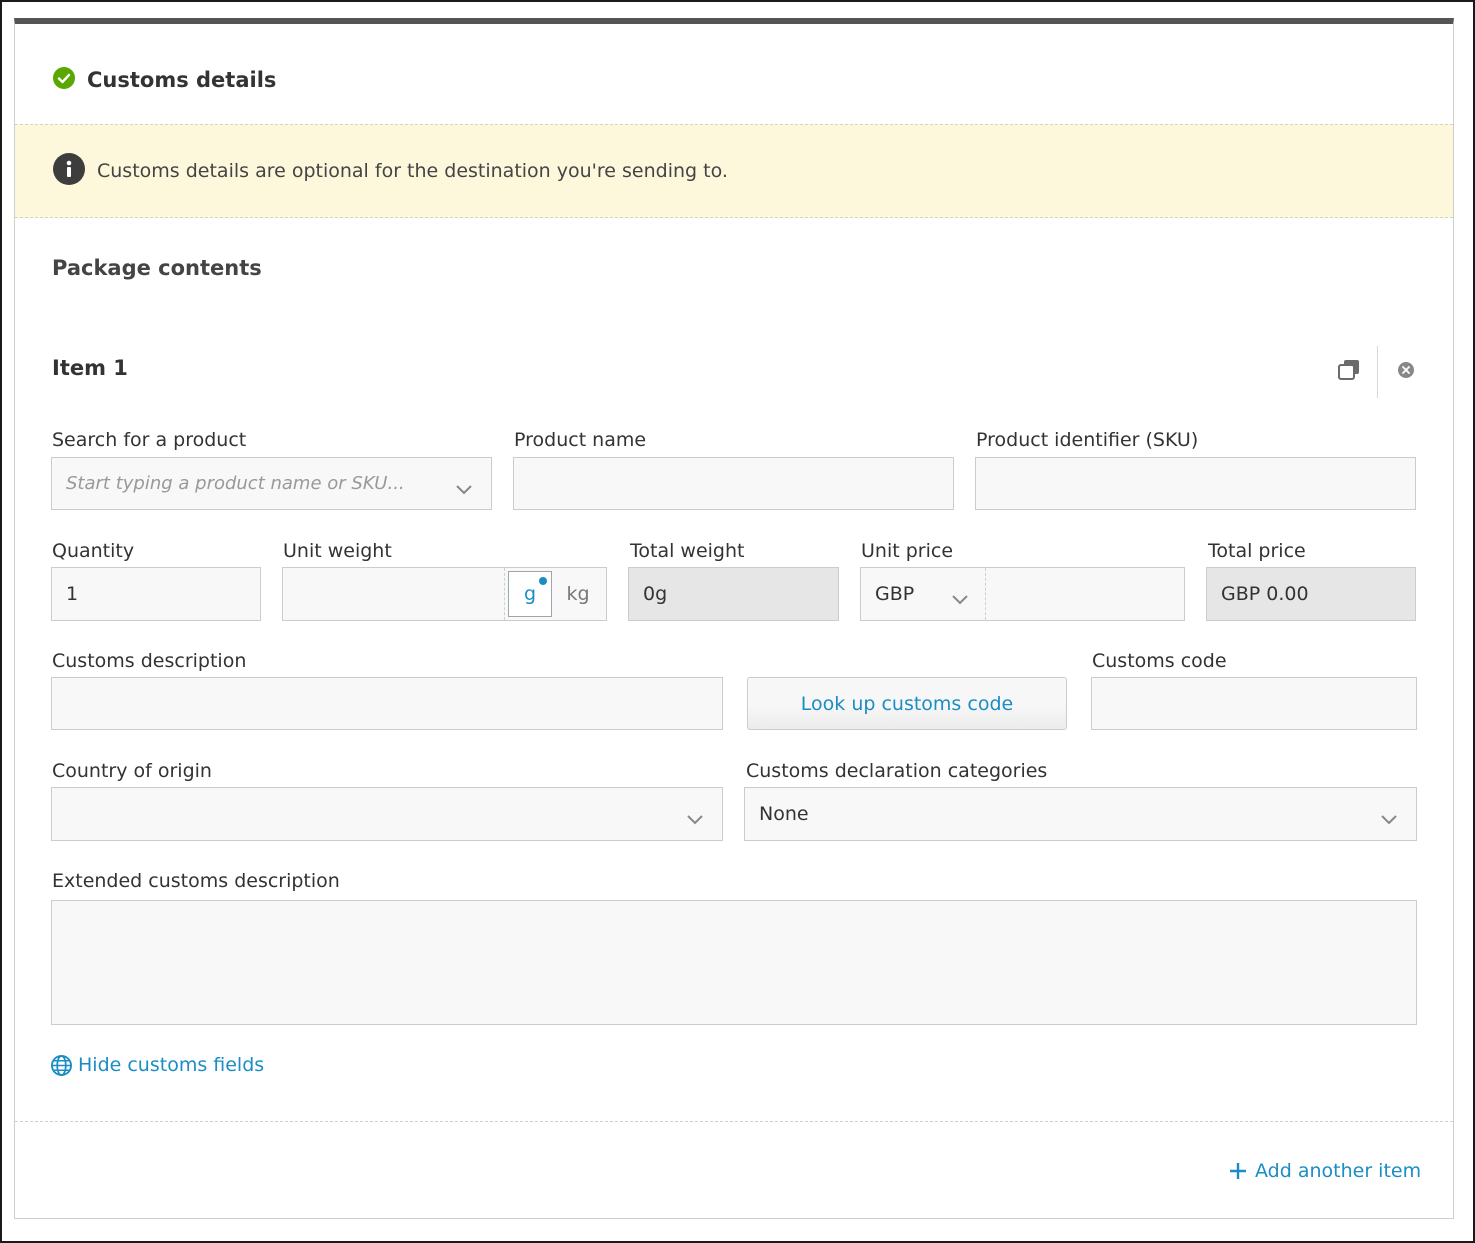 The width and height of the screenshot is (1475, 1243). I want to click on panel-header: Customs details, so click(164, 80).